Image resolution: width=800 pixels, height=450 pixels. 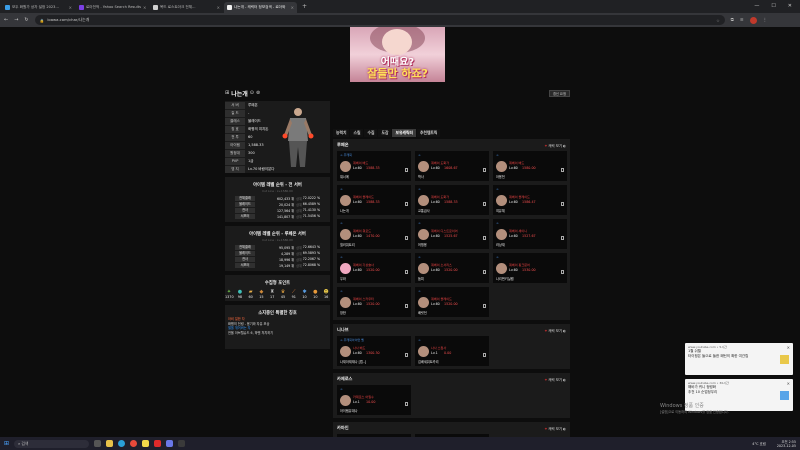 What do you see at coordinates (357, 133) in the screenshot?
I see `detail-tab: 스킬` at bounding box center [357, 133].